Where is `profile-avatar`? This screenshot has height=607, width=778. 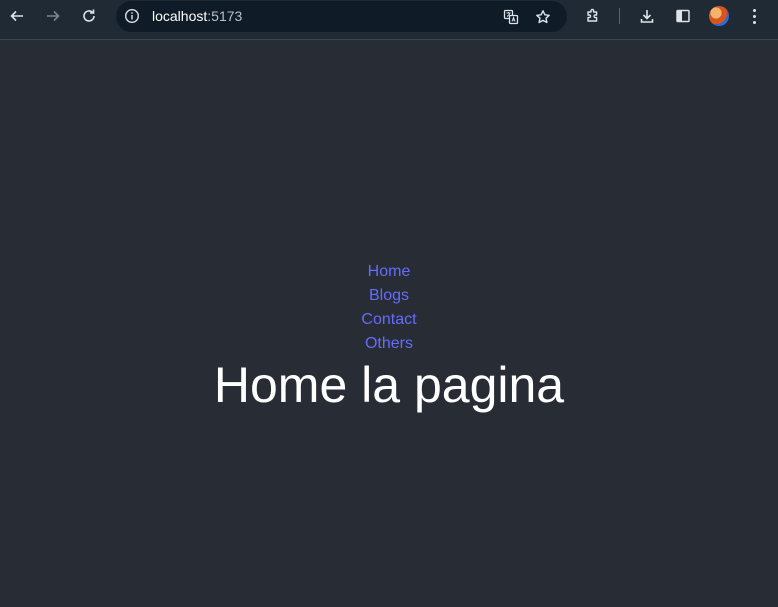 profile-avatar is located at coordinates (719, 16).